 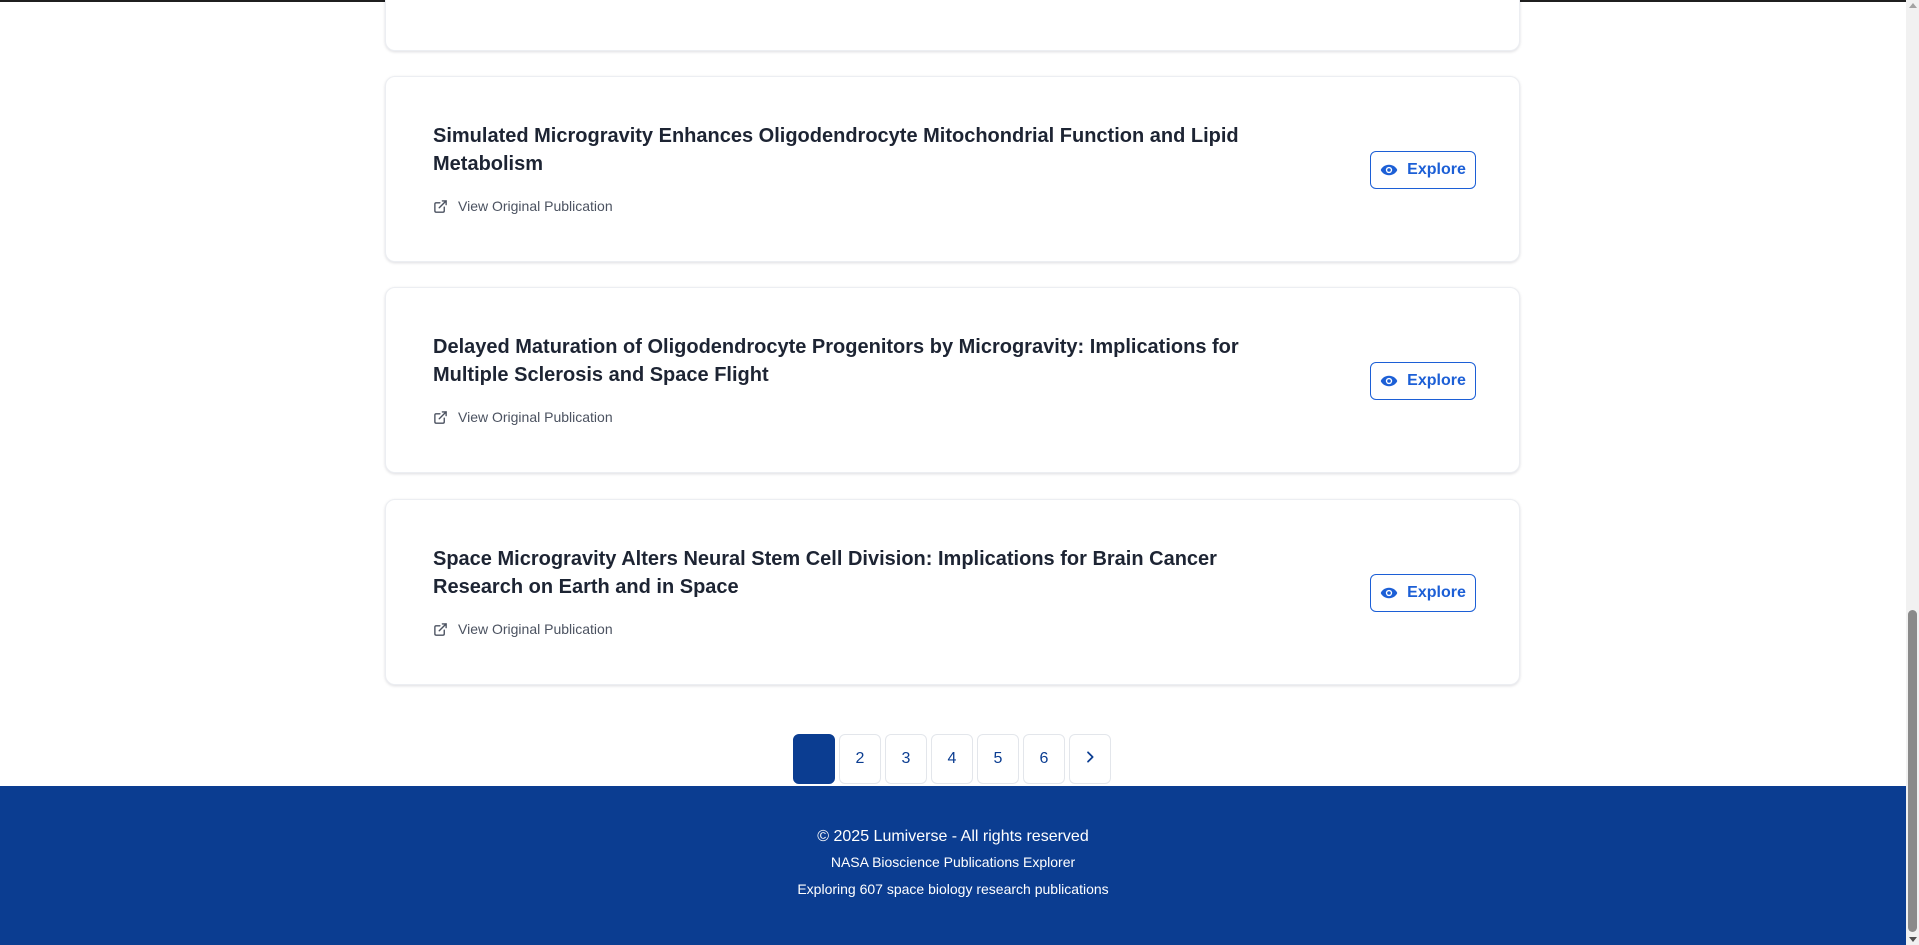 I want to click on next-page-button, so click(x=1090, y=759).